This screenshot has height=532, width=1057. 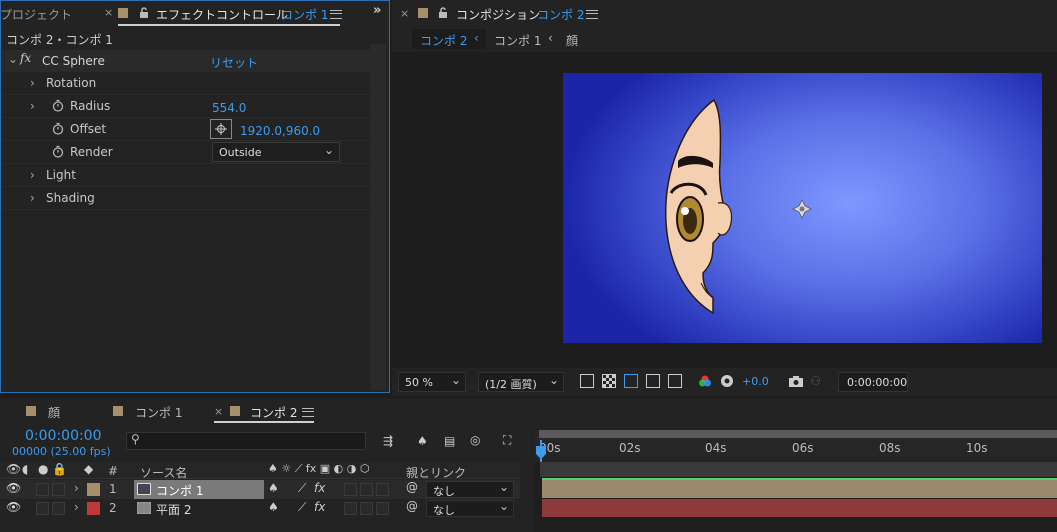 What do you see at coordinates (280, 131) in the screenshot?
I see `offset-value: 1920.0,960.0` at bounding box center [280, 131].